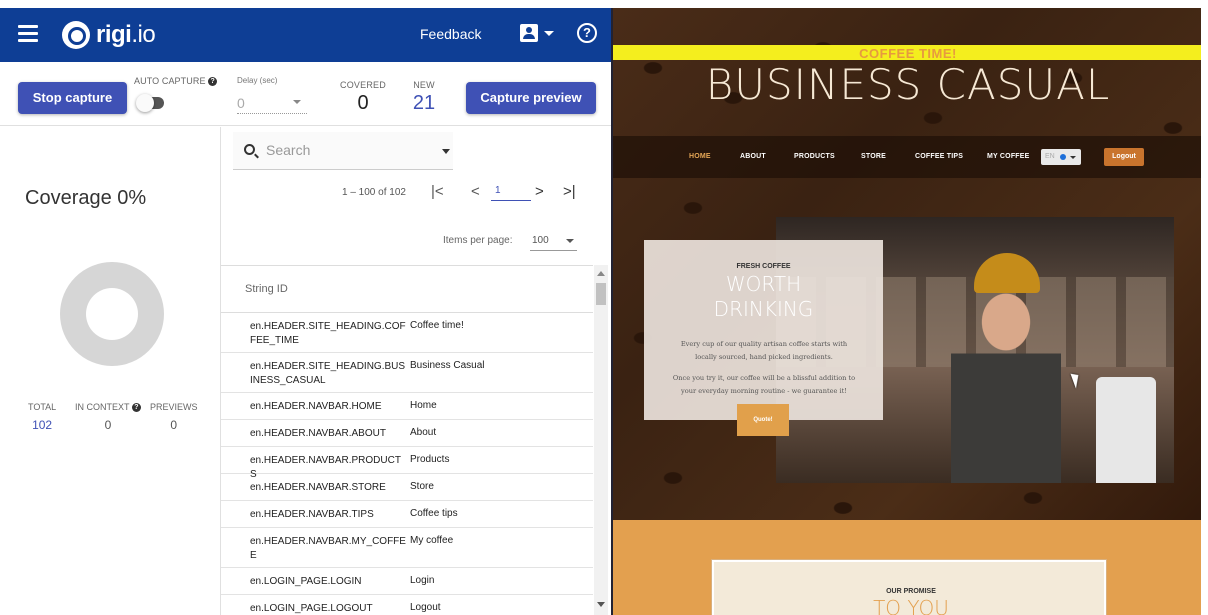 The image size is (1208, 615). What do you see at coordinates (531, 98) in the screenshot?
I see `capture-preview-button: Capture preview` at bounding box center [531, 98].